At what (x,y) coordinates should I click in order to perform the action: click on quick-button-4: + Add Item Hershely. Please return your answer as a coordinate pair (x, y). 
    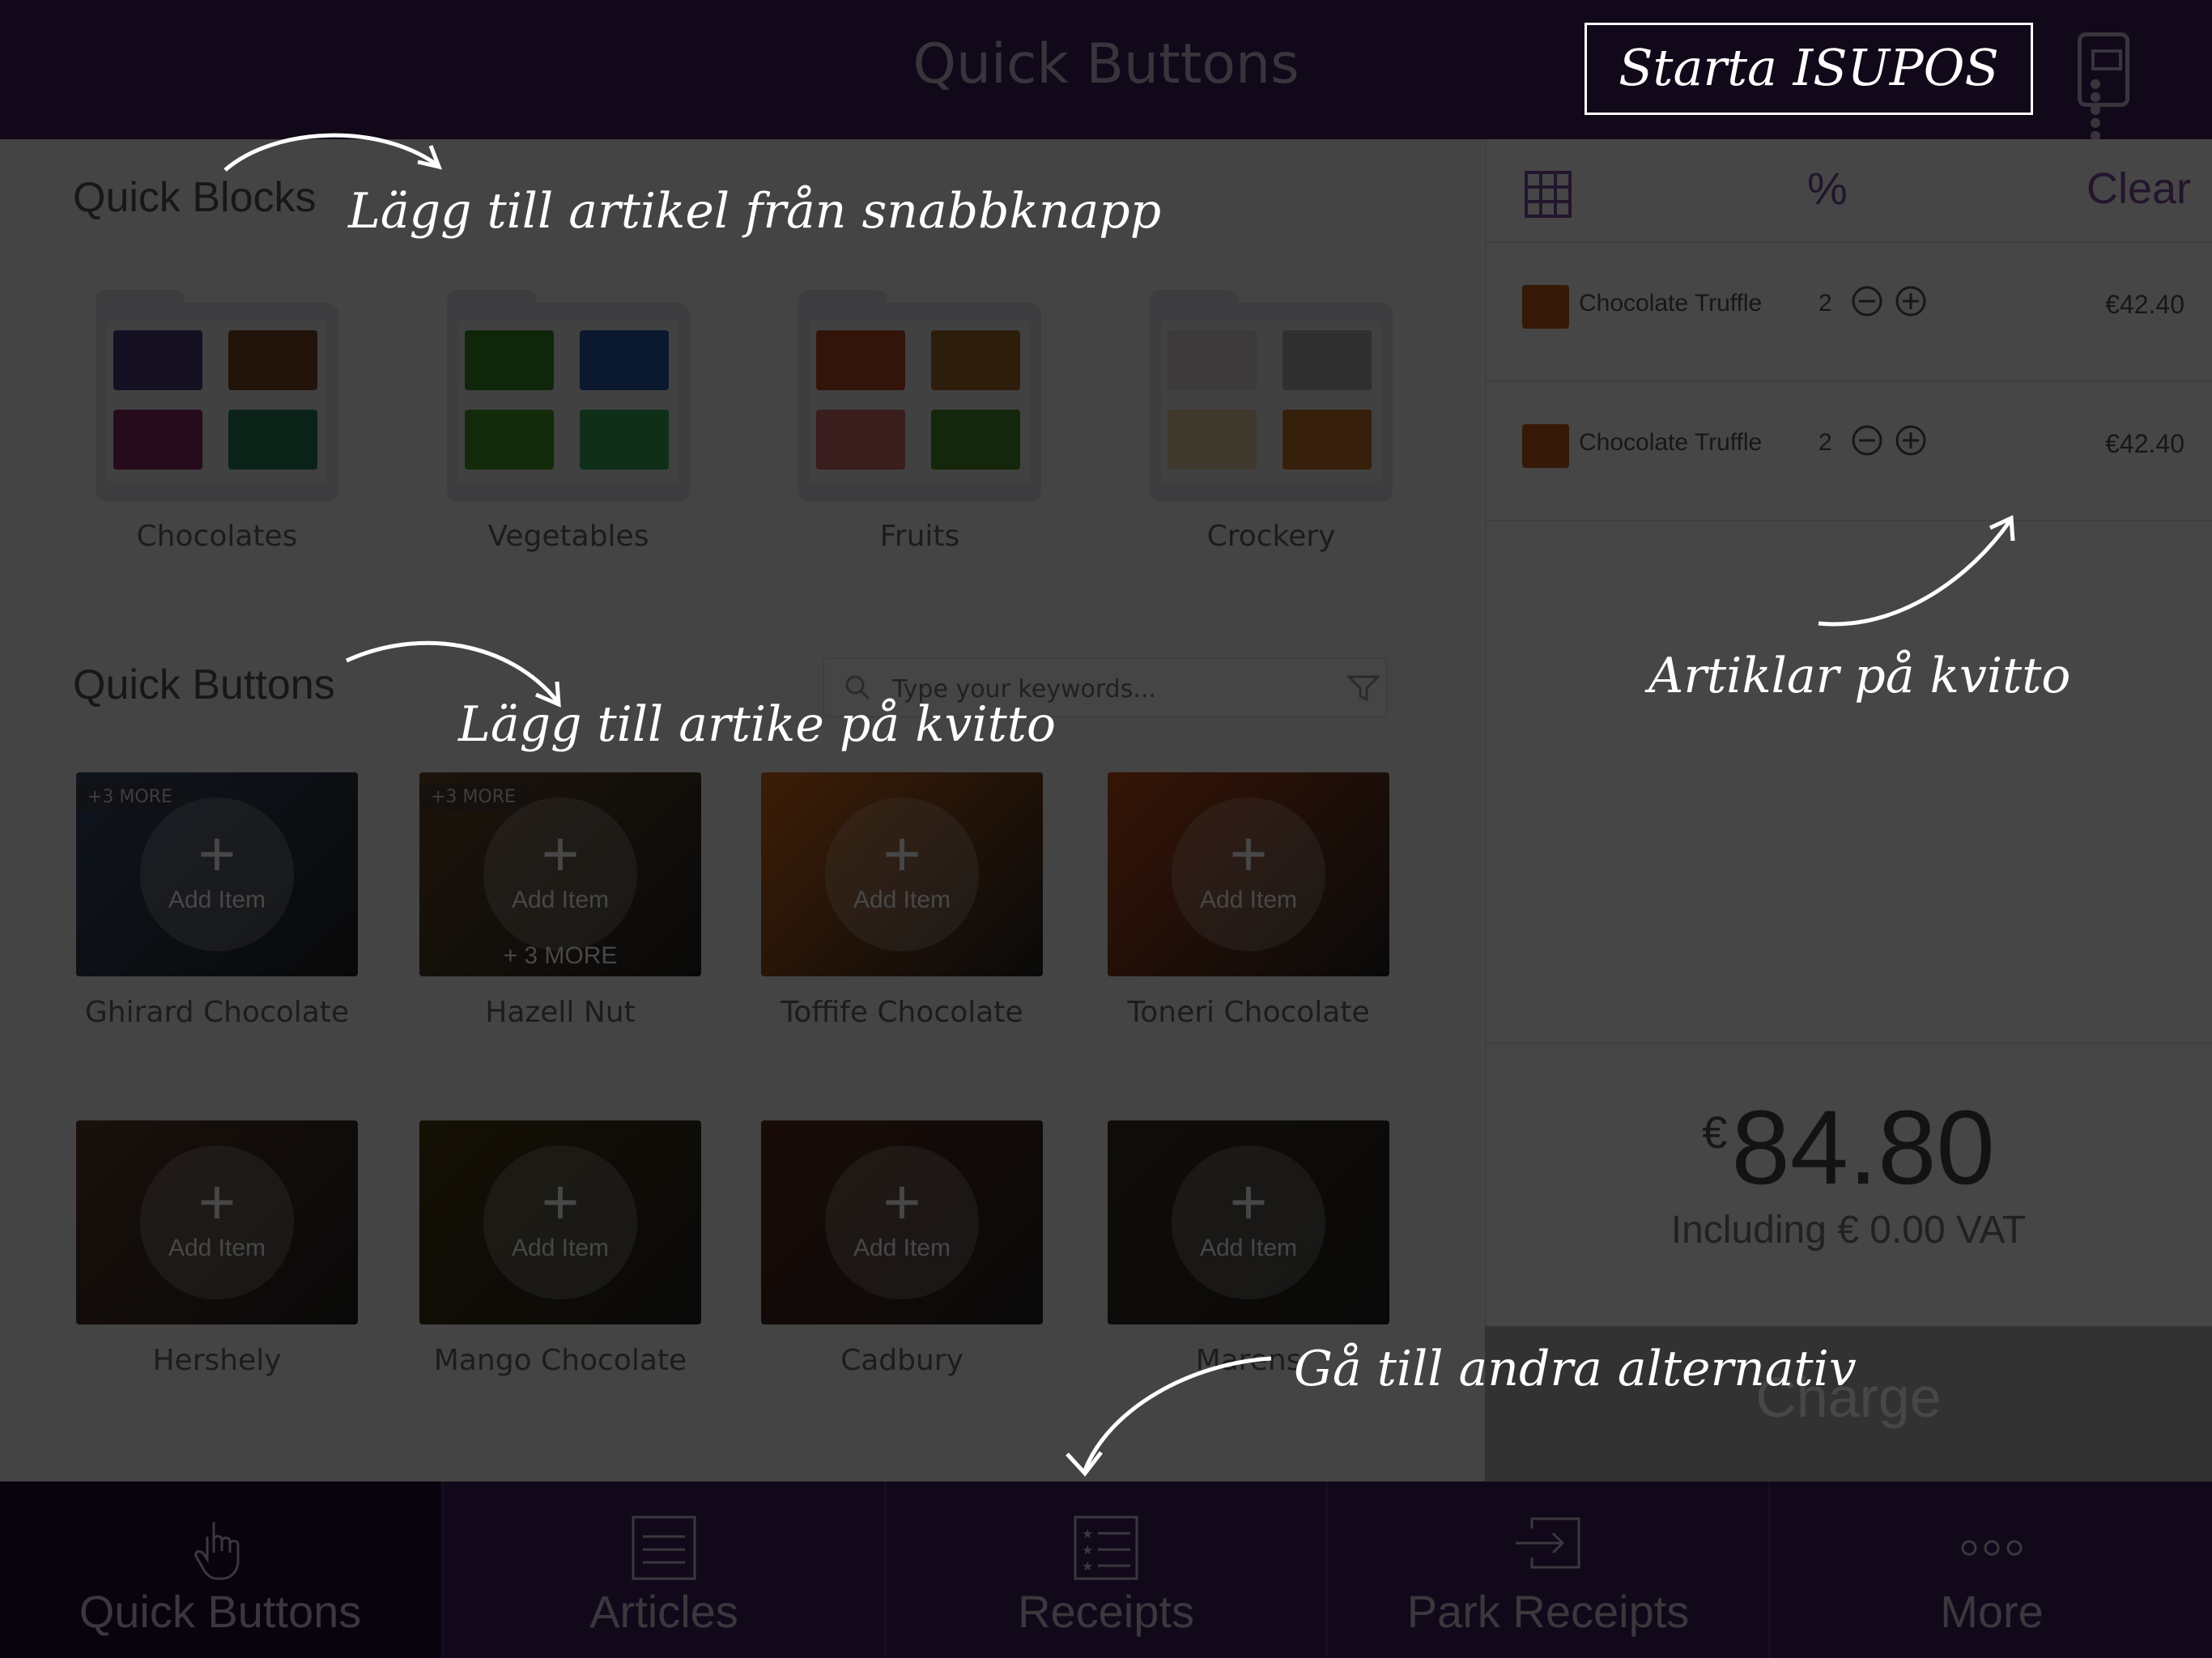
    Looking at the image, I should click on (217, 1248).